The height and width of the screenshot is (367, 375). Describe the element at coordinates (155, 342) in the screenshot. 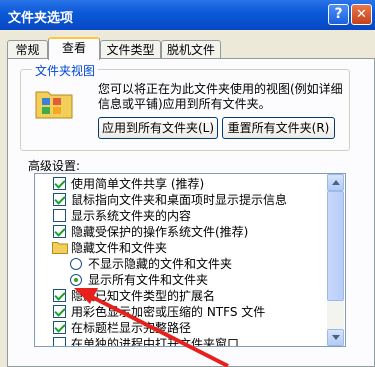

I see `list-item-label: 在单独的进程中打开文件夹窗口` at that location.